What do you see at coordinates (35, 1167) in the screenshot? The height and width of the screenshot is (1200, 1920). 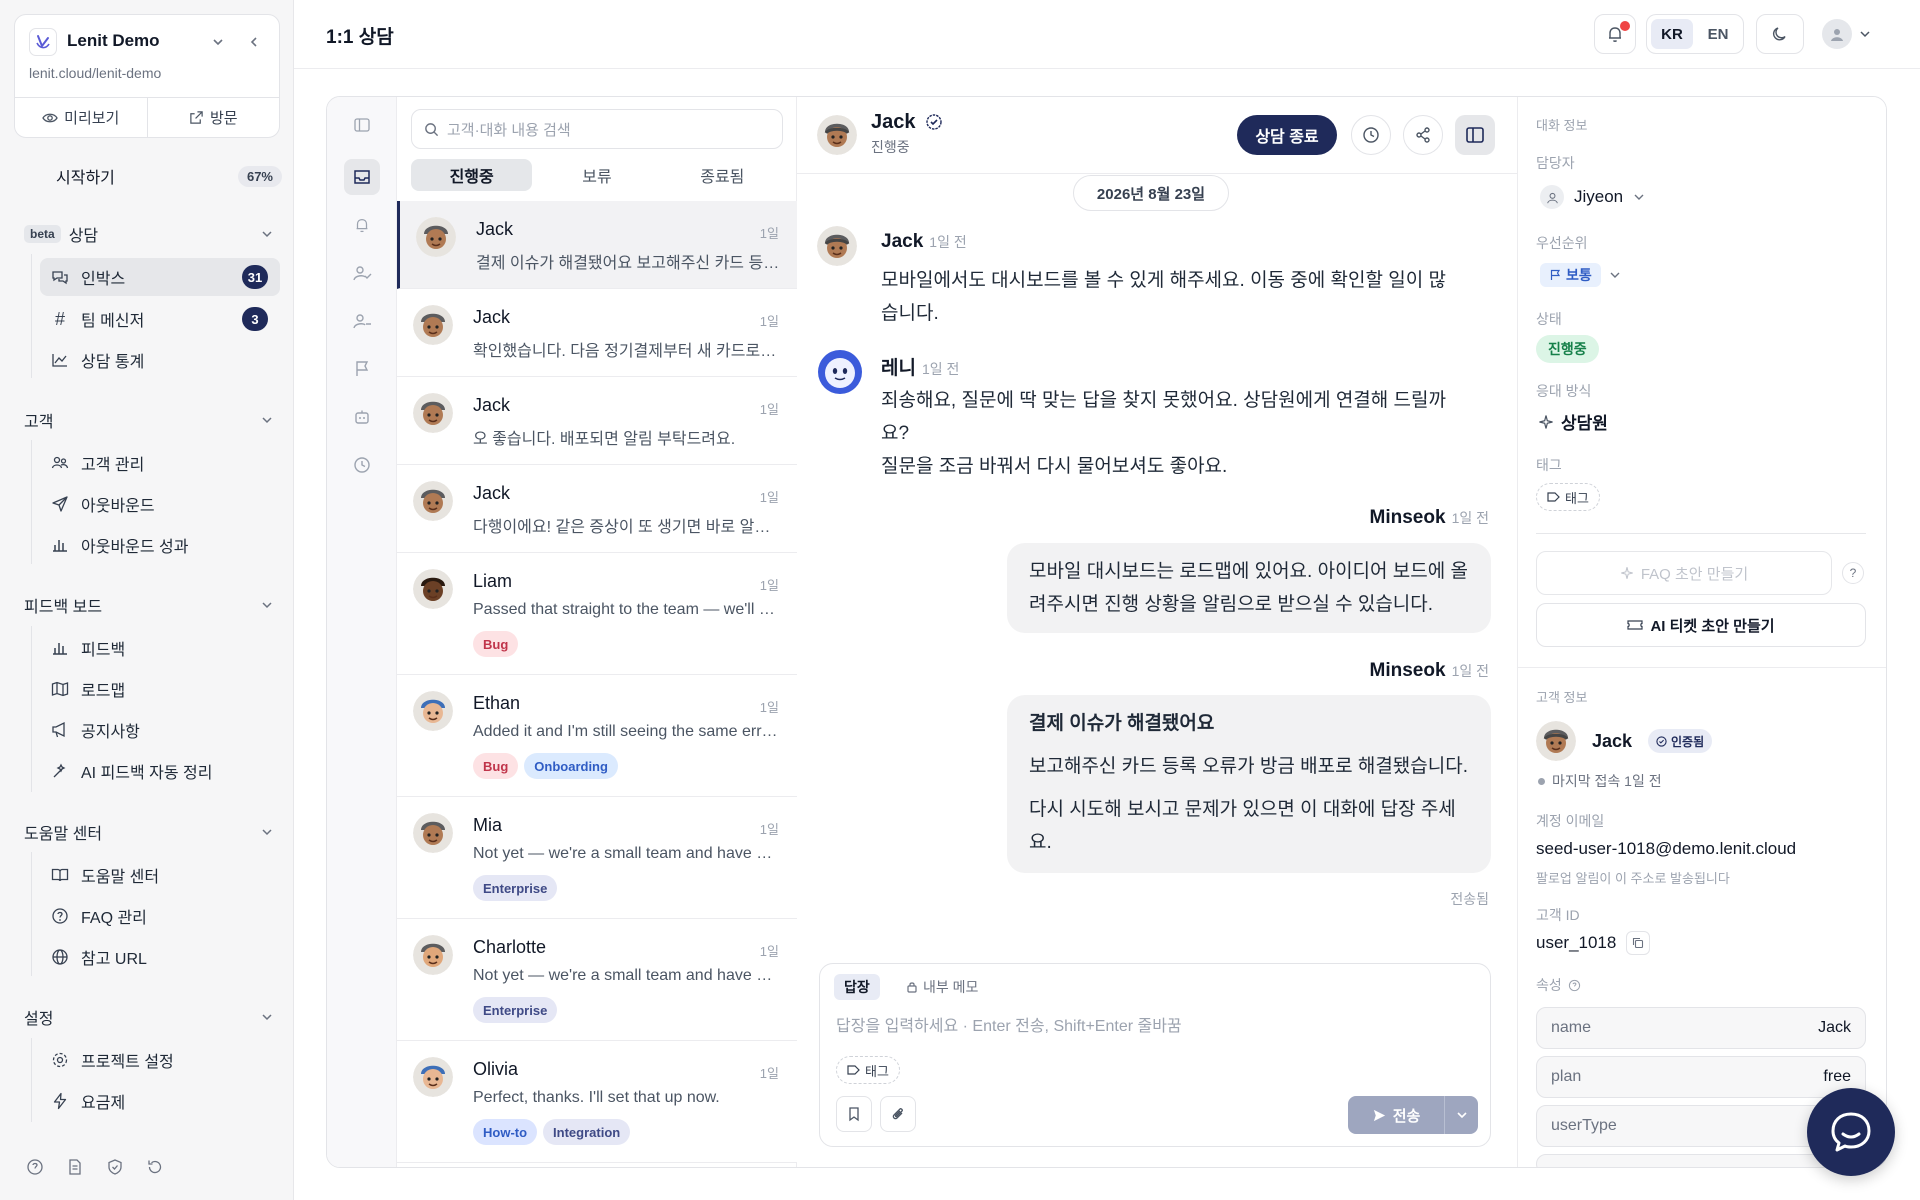 I see `help-icon` at bounding box center [35, 1167].